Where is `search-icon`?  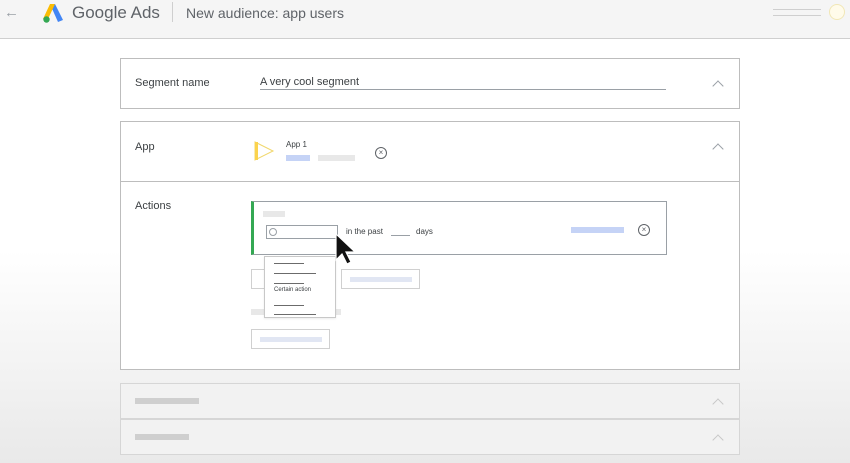
search-icon is located at coordinates (273, 232).